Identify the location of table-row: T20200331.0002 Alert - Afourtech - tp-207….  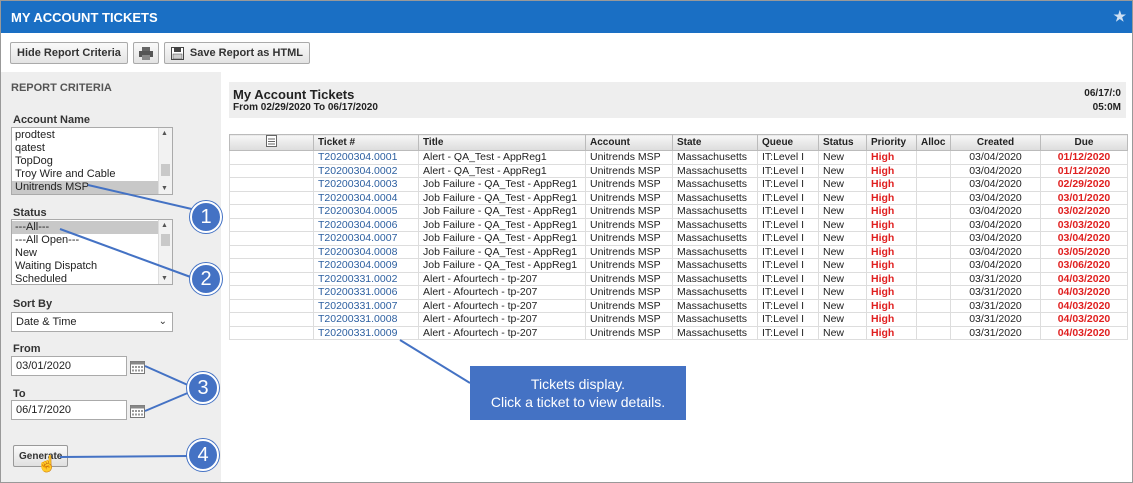
(678, 278).